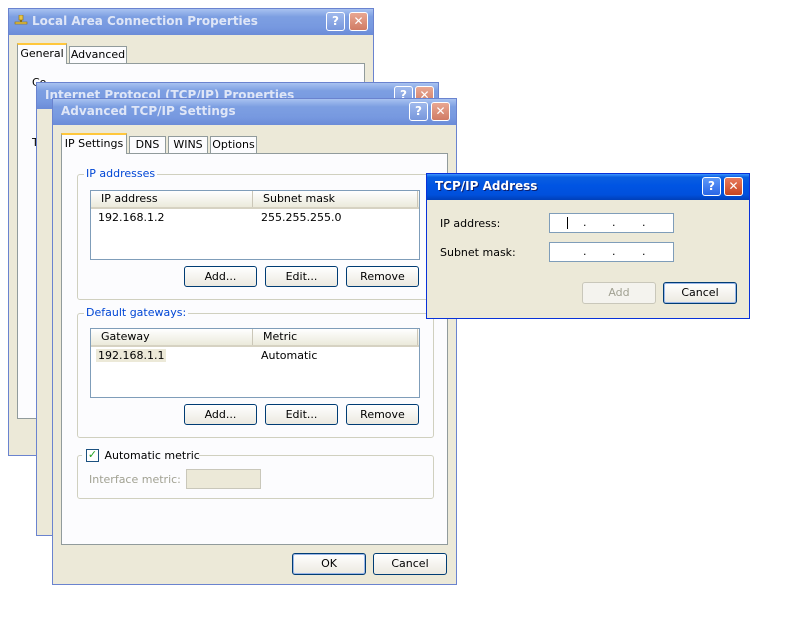 Image resolution: width=805 pixels, height=617 pixels. What do you see at coordinates (255, 363) in the screenshot?
I see `gateway-list: Gateway Metric 192.168.1.1 Automatic` at bounding box center [255, 363].